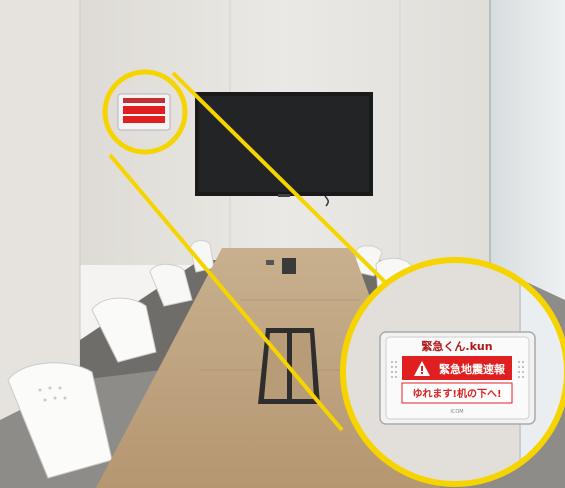 This screenshot has width=565, height=488. What do you see at coordinates (456, 393) in the screenshot?
I see `alert-message: ゆれます!机の下へ!` at bounding box center [456, 393].